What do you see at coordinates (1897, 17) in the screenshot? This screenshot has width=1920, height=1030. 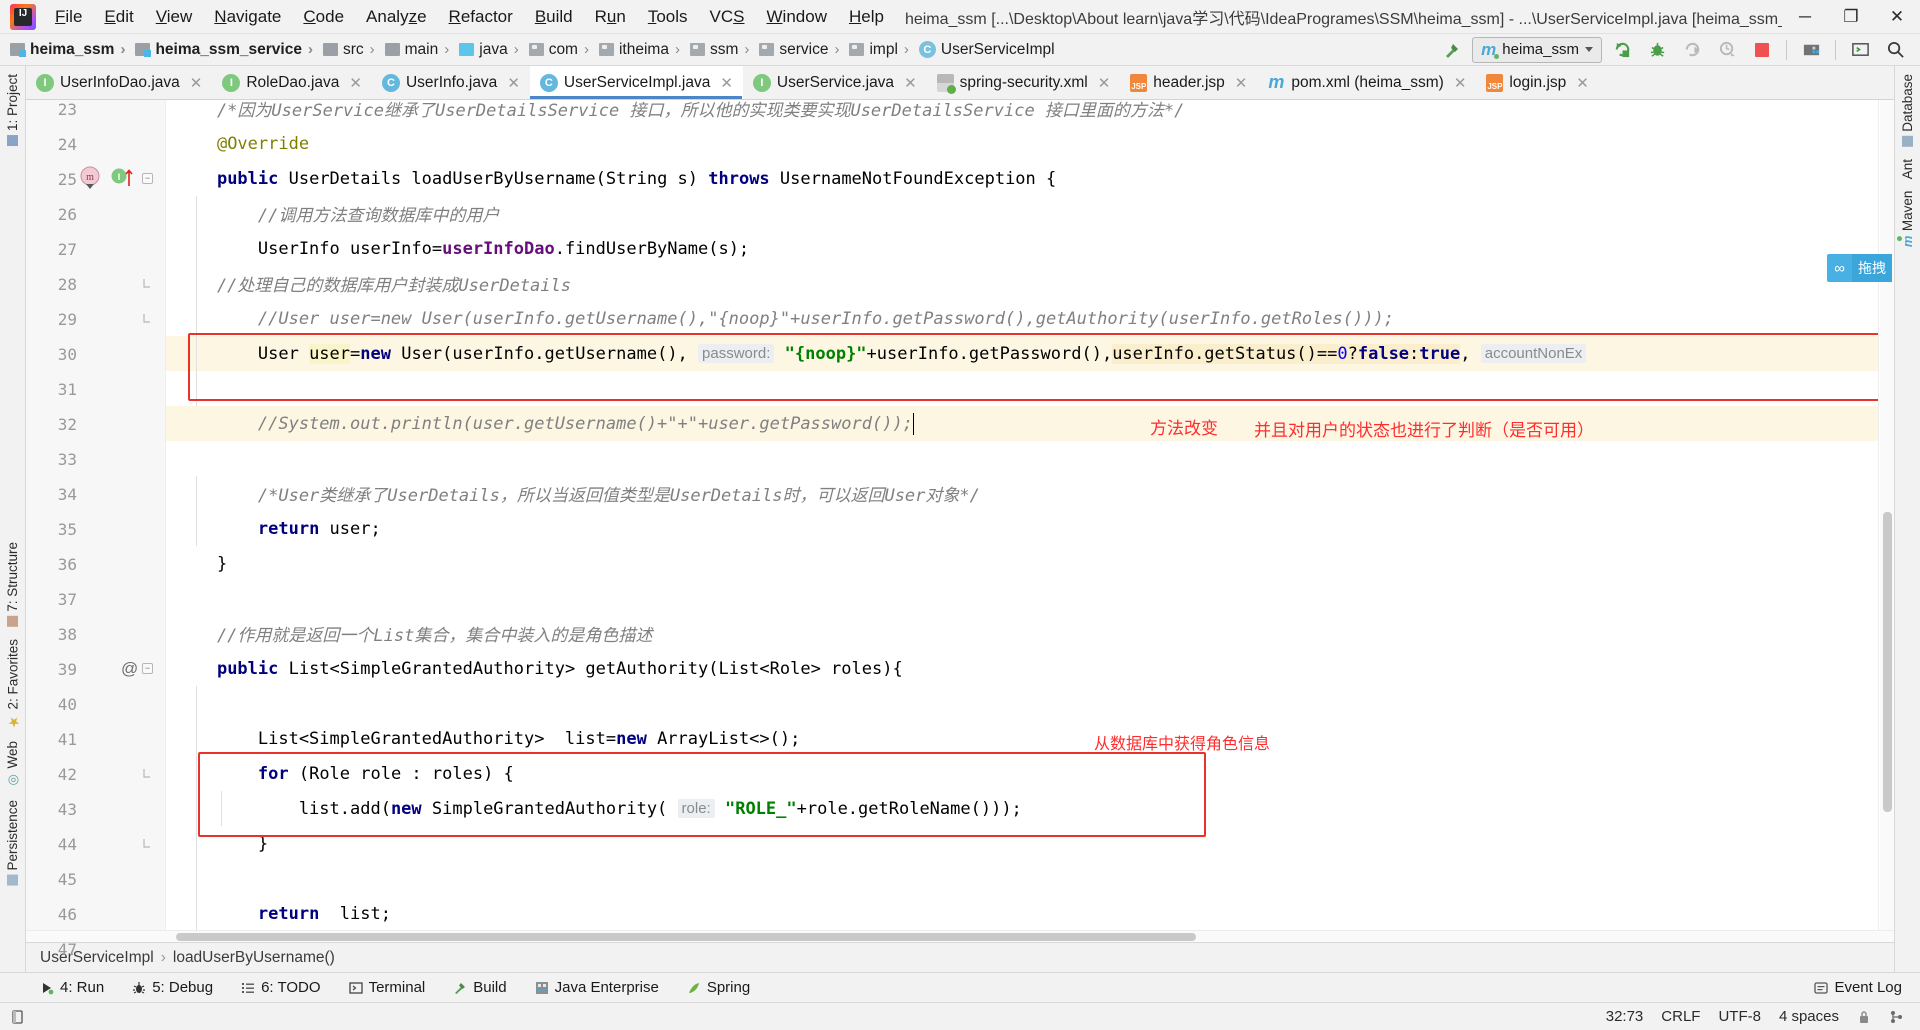 I see `close-button: ✕` at bounding box center [1897, 17].